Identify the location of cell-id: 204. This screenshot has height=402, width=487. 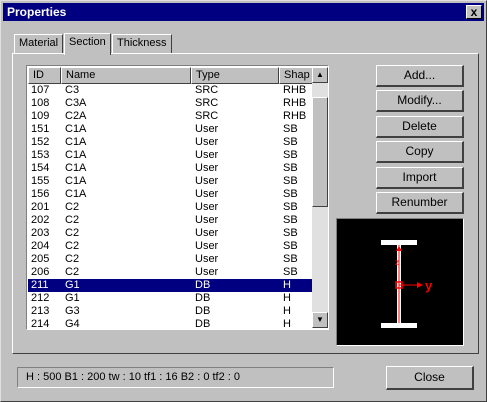
(40, 246).